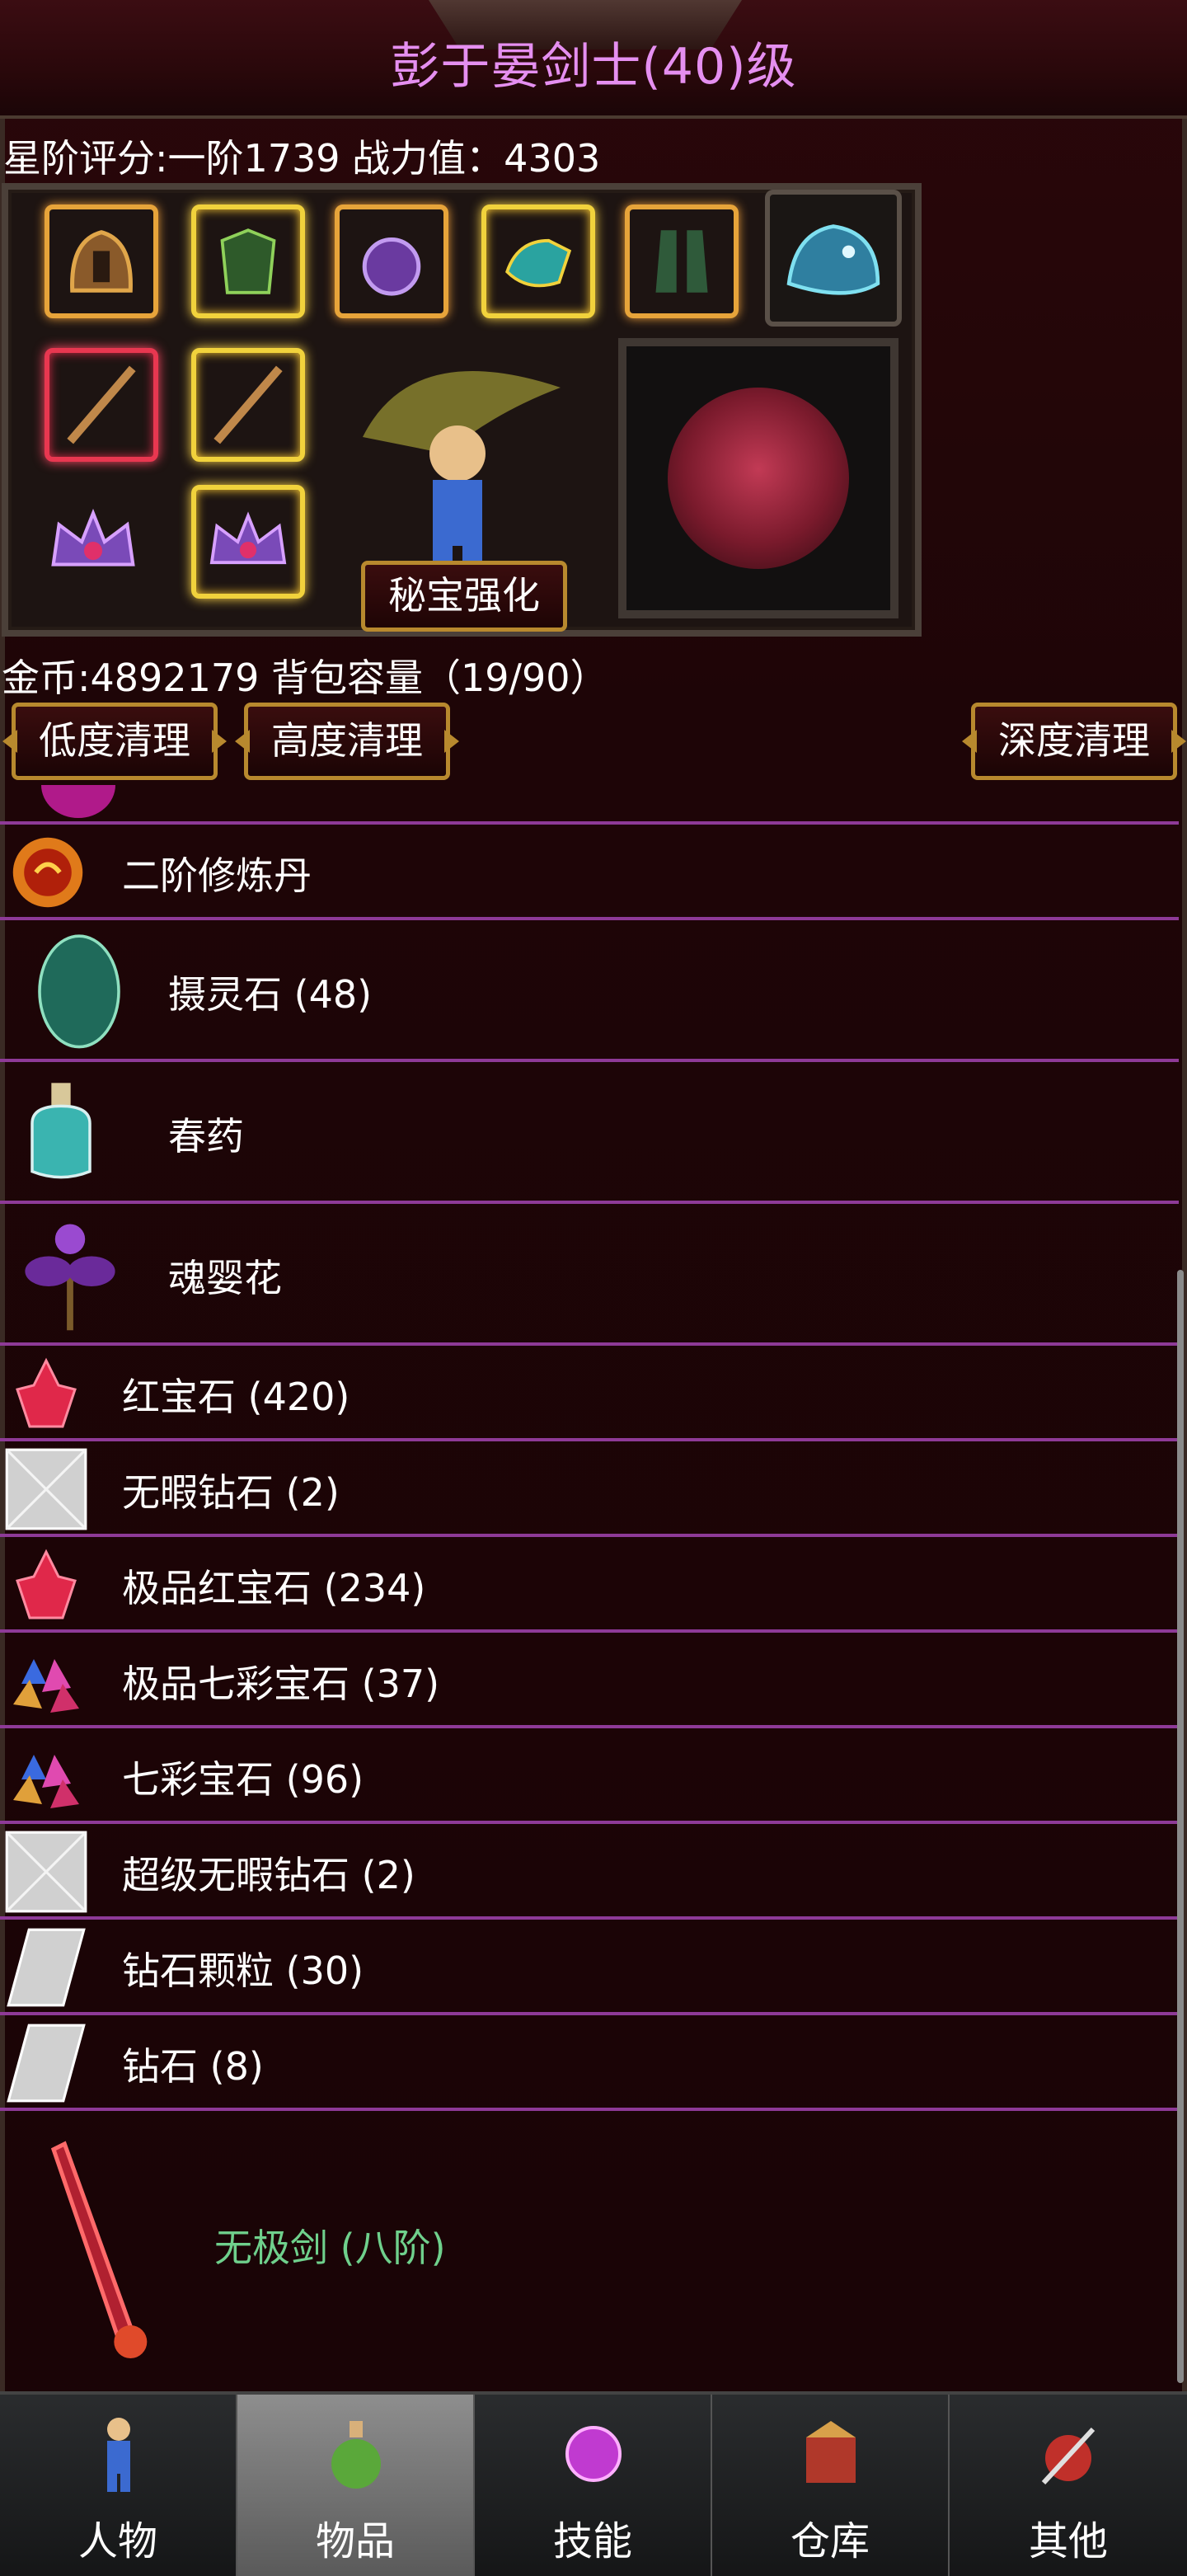 This screenshot has width=1187, height=2576. I want to click on wolf-pet-icon, so click(833, 259).